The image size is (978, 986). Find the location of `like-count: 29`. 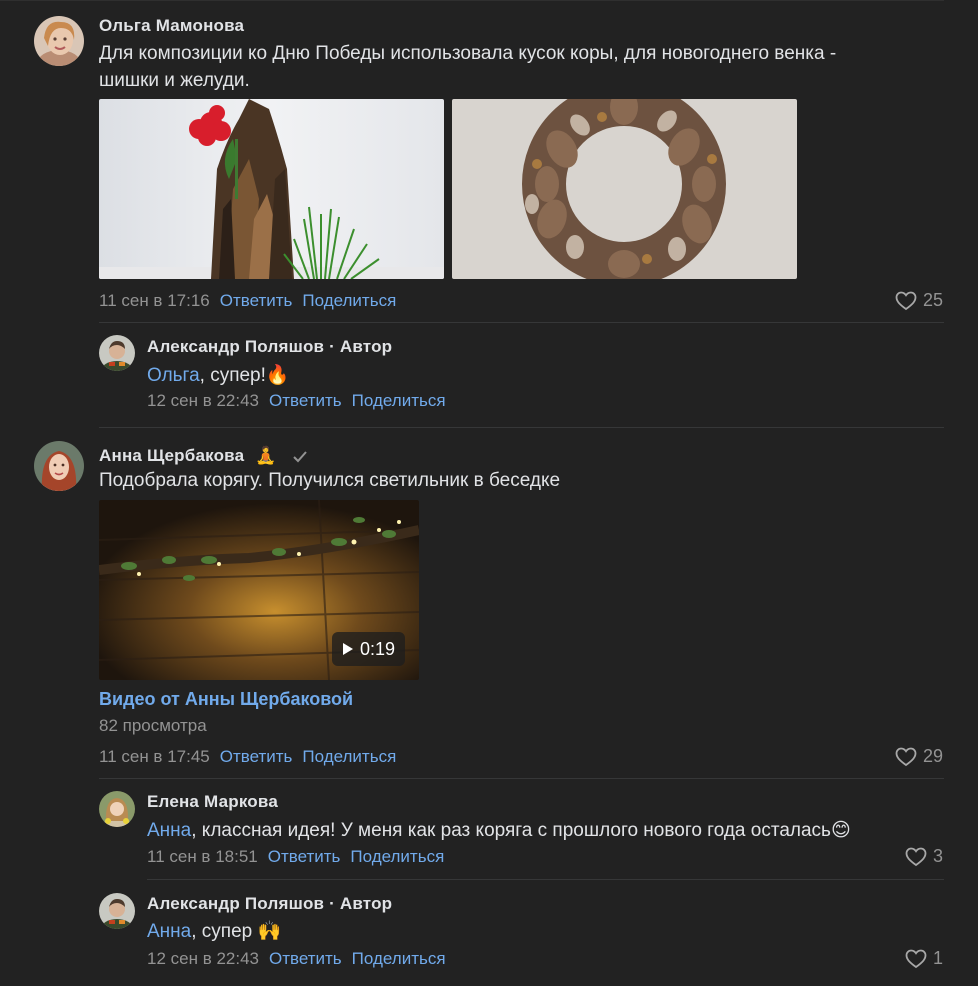

like-count: 29 is located at coordinates (932, 756).